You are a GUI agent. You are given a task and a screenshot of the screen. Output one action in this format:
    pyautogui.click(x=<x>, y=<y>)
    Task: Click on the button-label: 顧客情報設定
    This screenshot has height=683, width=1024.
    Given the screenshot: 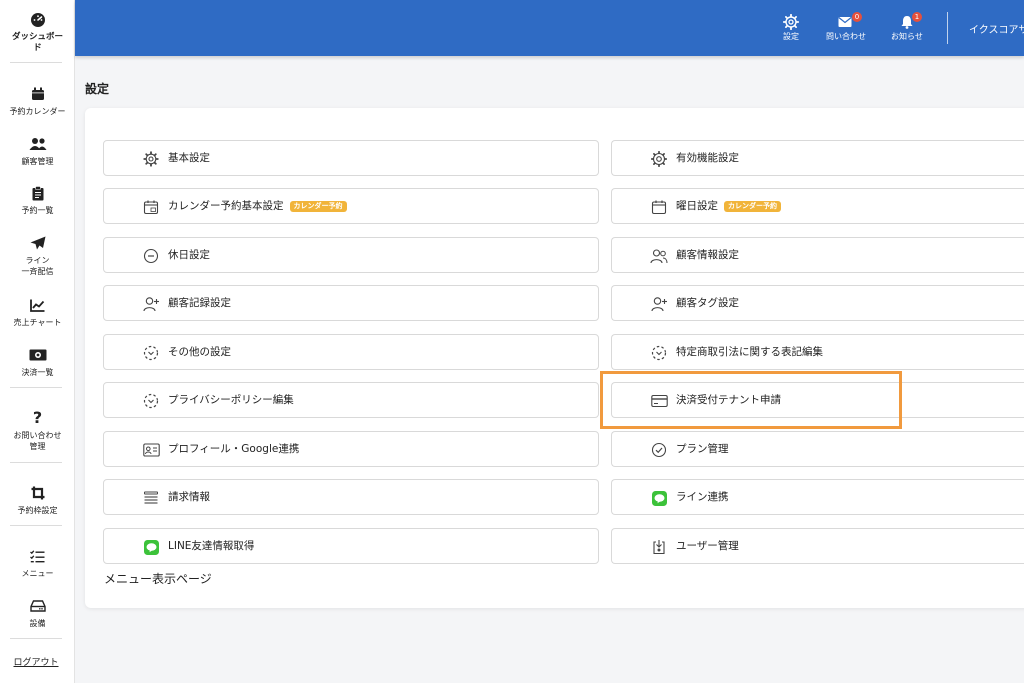 What is the action you would take?
    pyautogui.click(x=707, y=255)
    